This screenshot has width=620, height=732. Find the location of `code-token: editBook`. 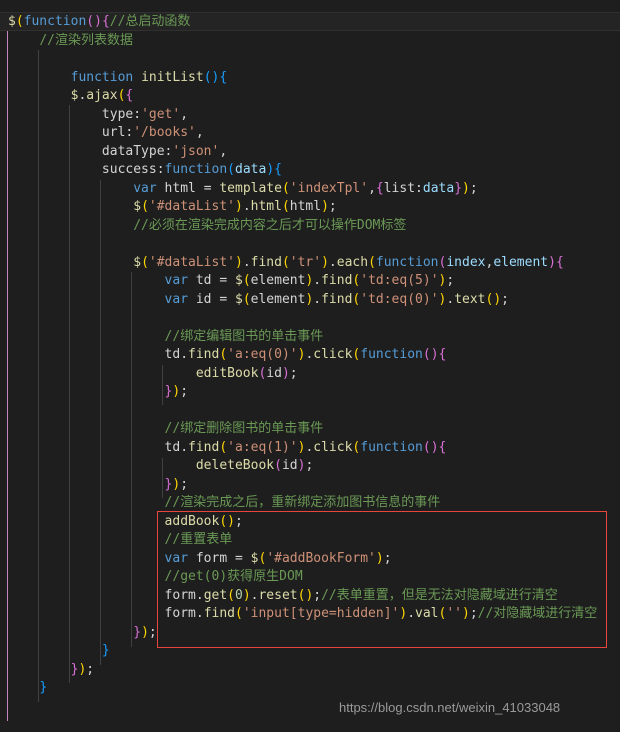

code-token: editBook is located at coordinates (227, 373).